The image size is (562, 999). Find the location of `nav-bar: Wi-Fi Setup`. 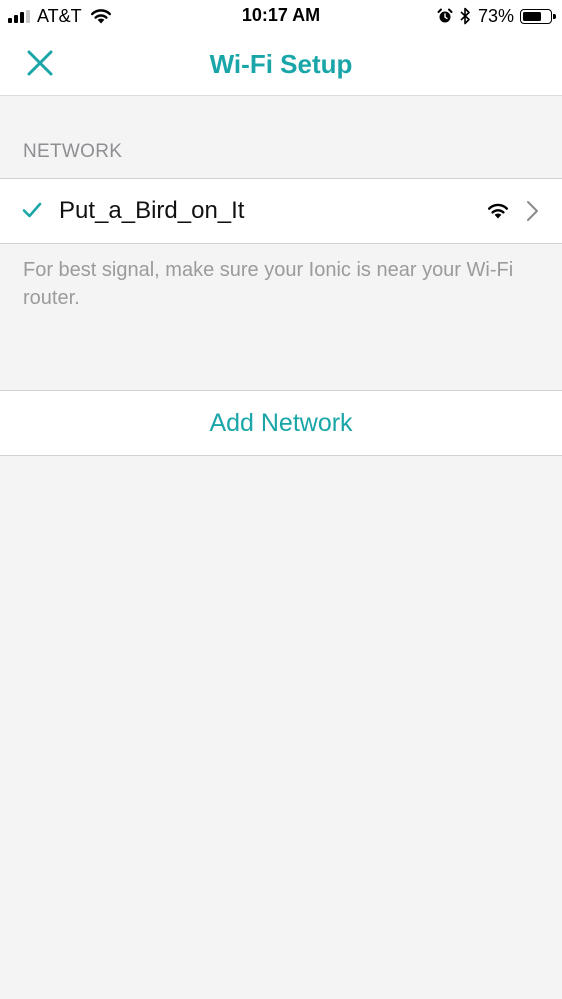

nav-bar: Wi-Fi Setup is located at coordinates (281, 64).